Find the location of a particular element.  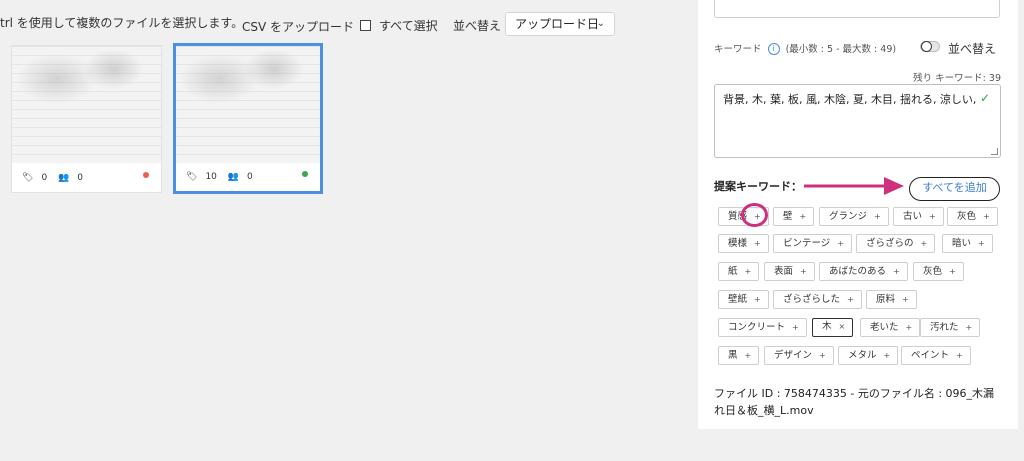

keyword-chip-label: ペイント is located at coordinates (930, 355).